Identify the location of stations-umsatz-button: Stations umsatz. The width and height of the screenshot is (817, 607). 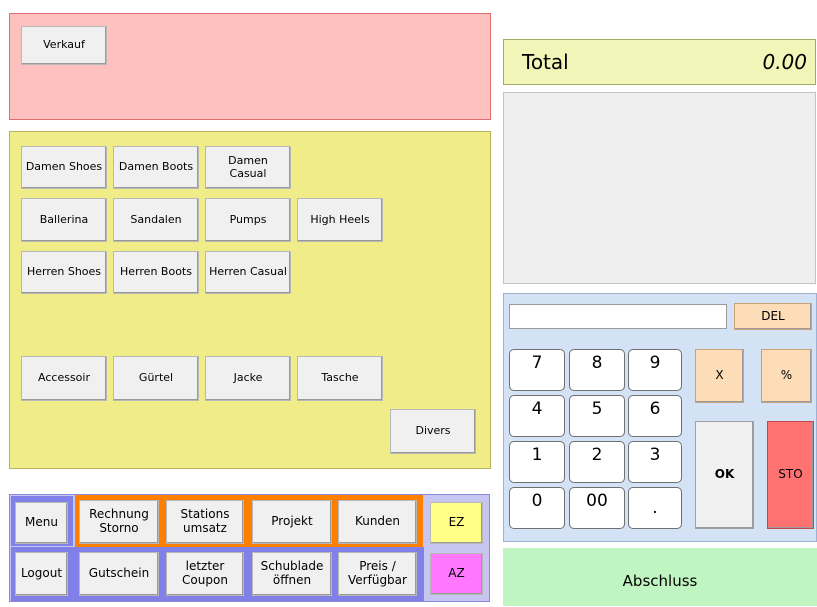
(205, 522).